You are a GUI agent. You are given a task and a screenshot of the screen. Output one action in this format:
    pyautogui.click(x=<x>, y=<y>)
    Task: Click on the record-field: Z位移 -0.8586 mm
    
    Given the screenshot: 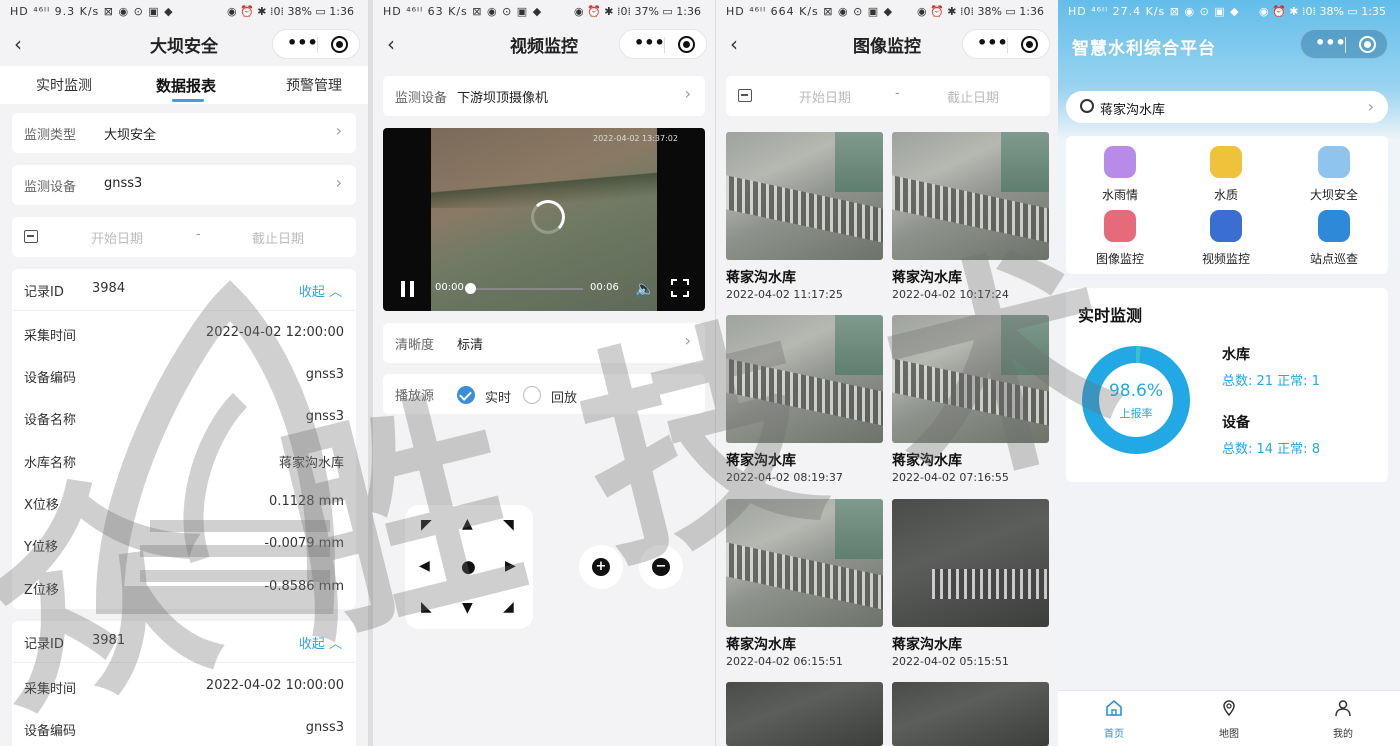 What is the action you would take?
    pyautogui.click(x=184, y=588)
    